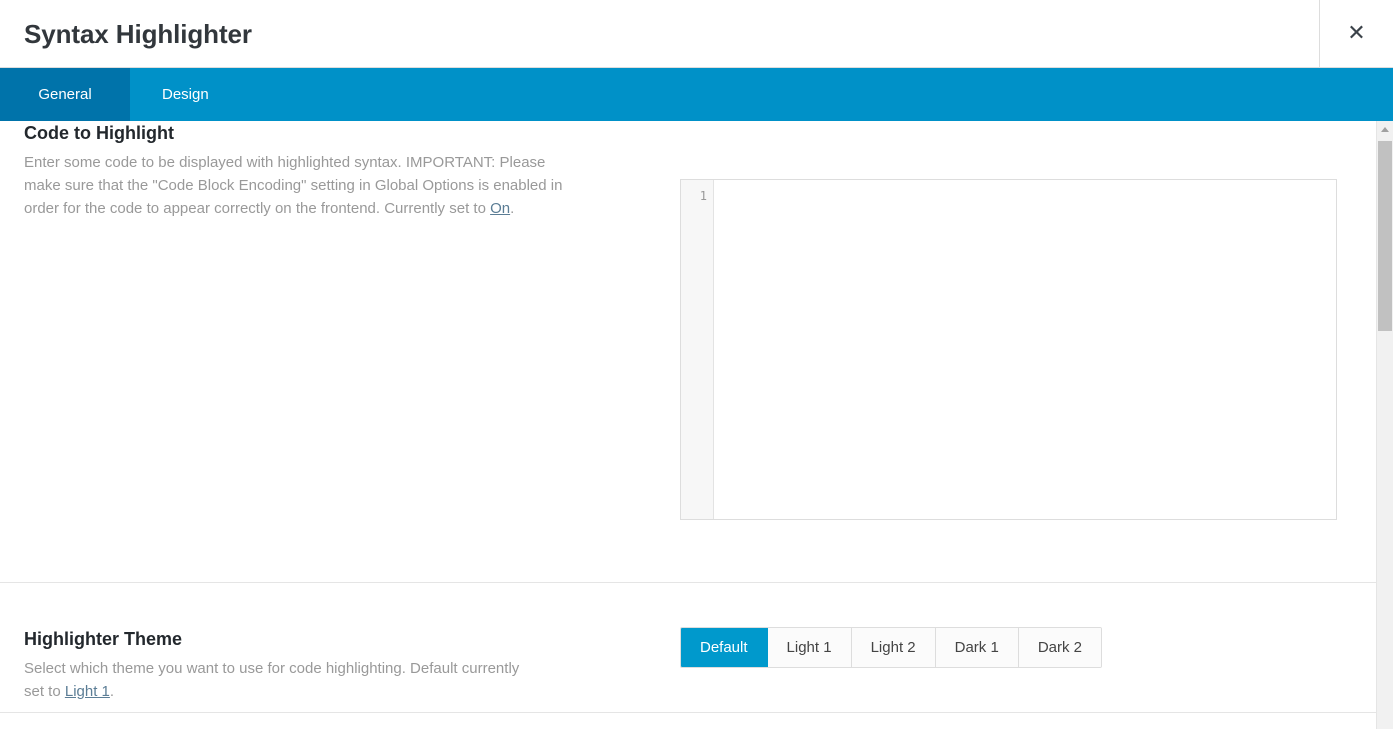  What do you see at coordinates (809, 647) in the screenshot?
I see `theme-option-light-1: Light 1` at bounding box center [809, 647].